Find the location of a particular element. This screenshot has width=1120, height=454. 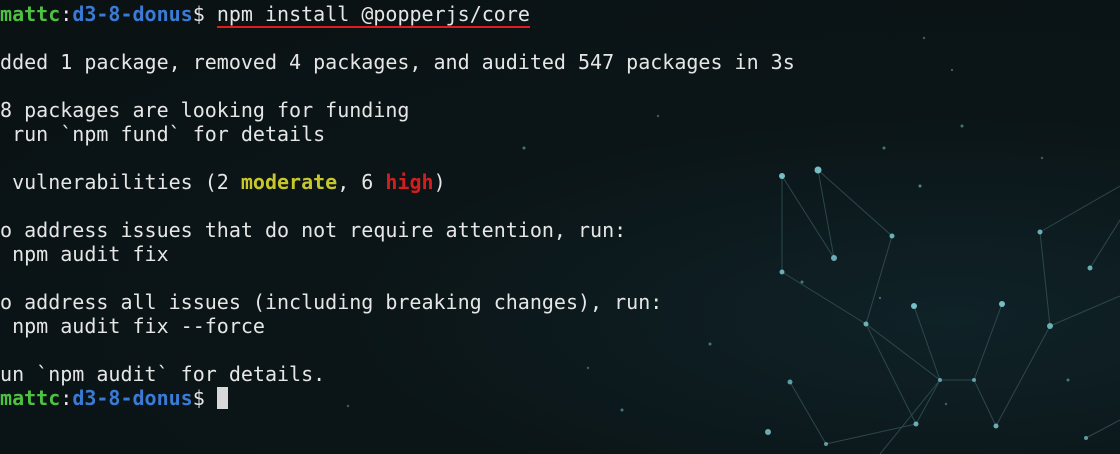

entered-command: npm install @popperjs/core is located at coordinates (373, 15).